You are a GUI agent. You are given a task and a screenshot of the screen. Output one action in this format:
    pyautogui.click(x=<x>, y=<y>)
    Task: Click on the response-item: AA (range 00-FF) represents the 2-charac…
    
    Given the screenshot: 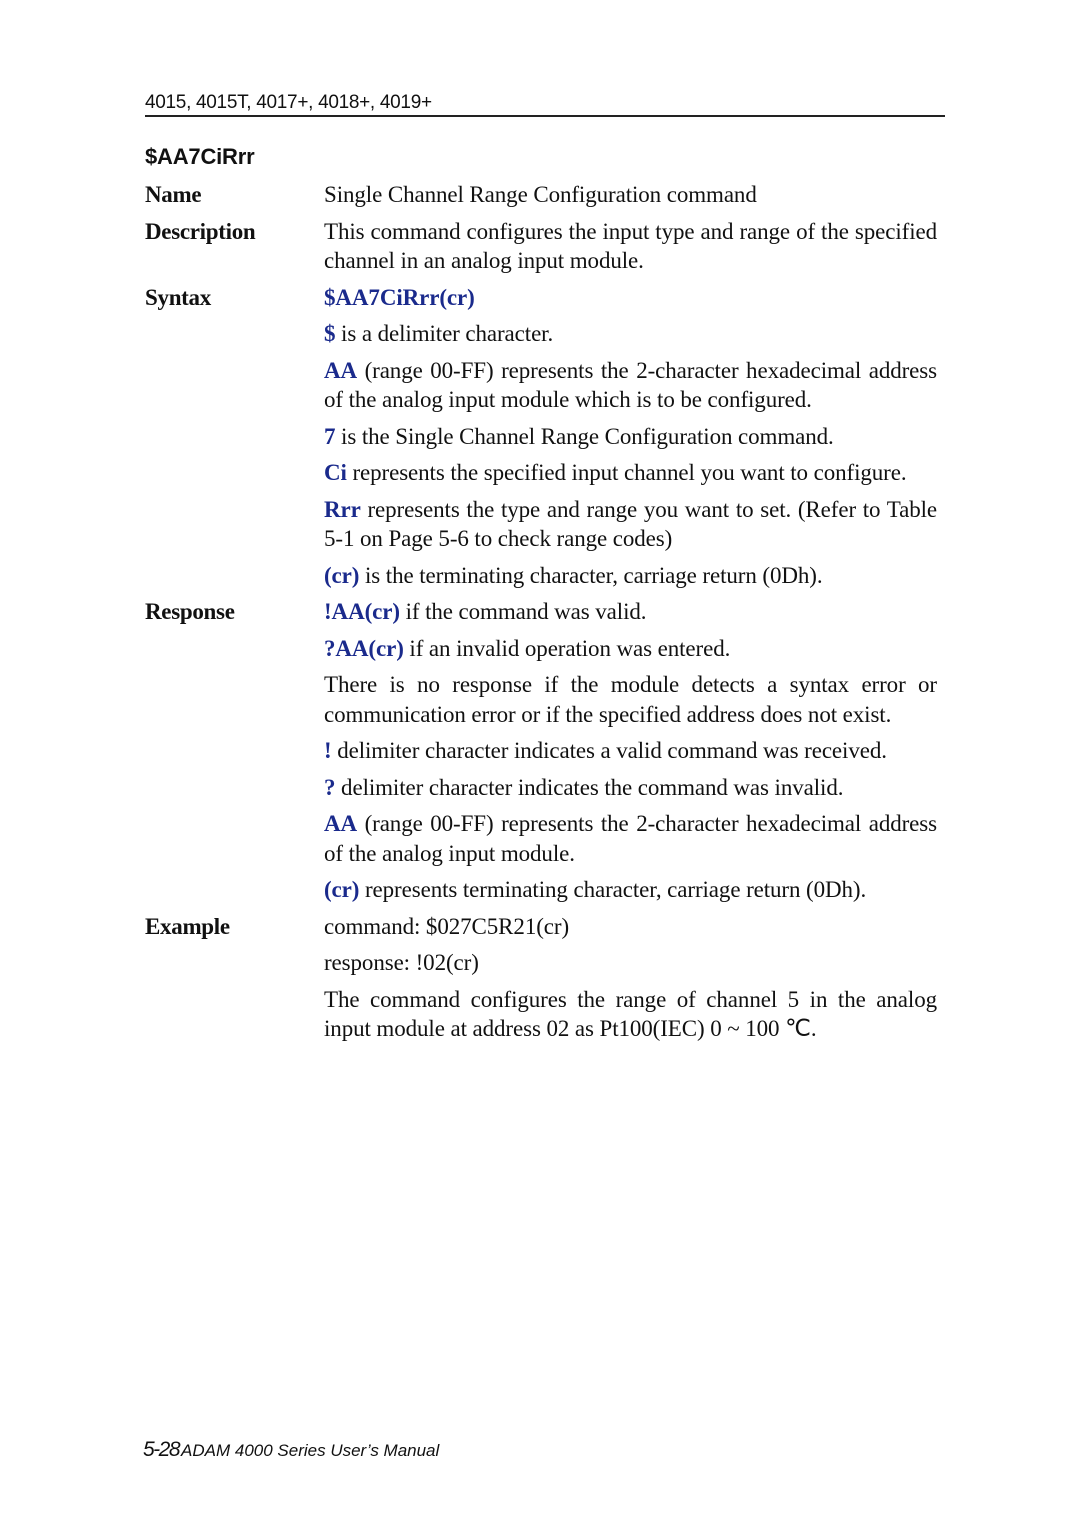 What is the action you would take?
    pyautogui.click(x=630, y=838)
    